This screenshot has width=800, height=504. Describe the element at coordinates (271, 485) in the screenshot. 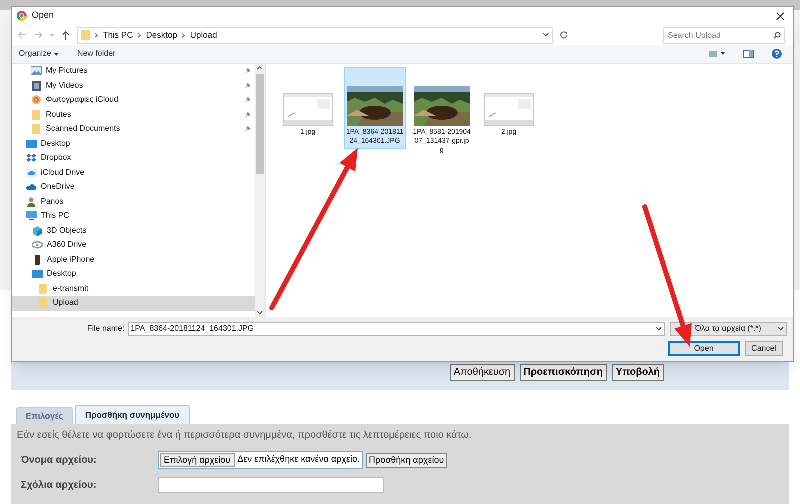

I see `comments-field` at that location.